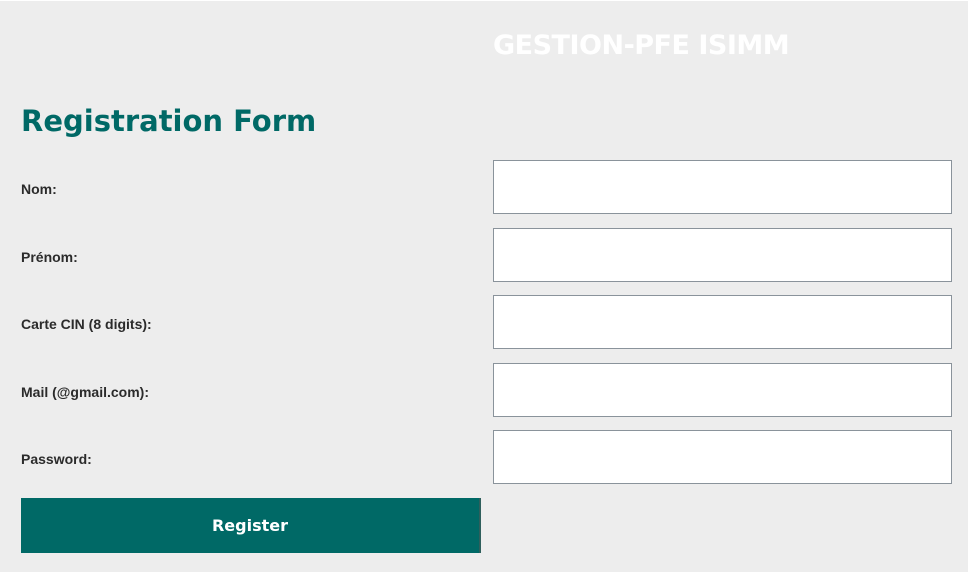  What do you see at coordinates (722, 255) in the screenshot?
I see `prenom-input` at bounding box center [722, 255].